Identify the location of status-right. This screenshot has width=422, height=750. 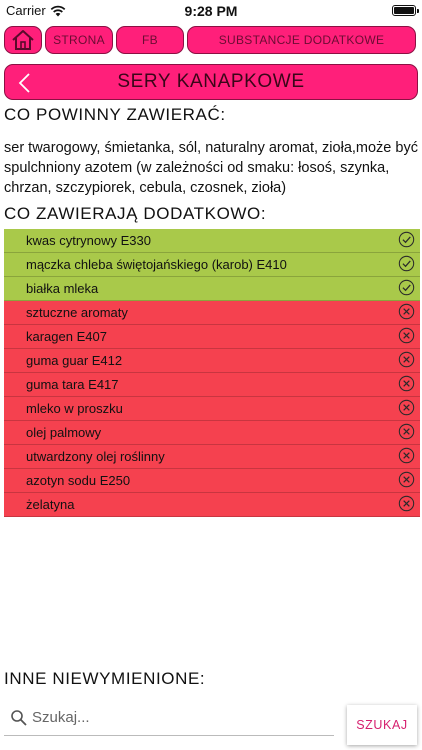
(405, 10).